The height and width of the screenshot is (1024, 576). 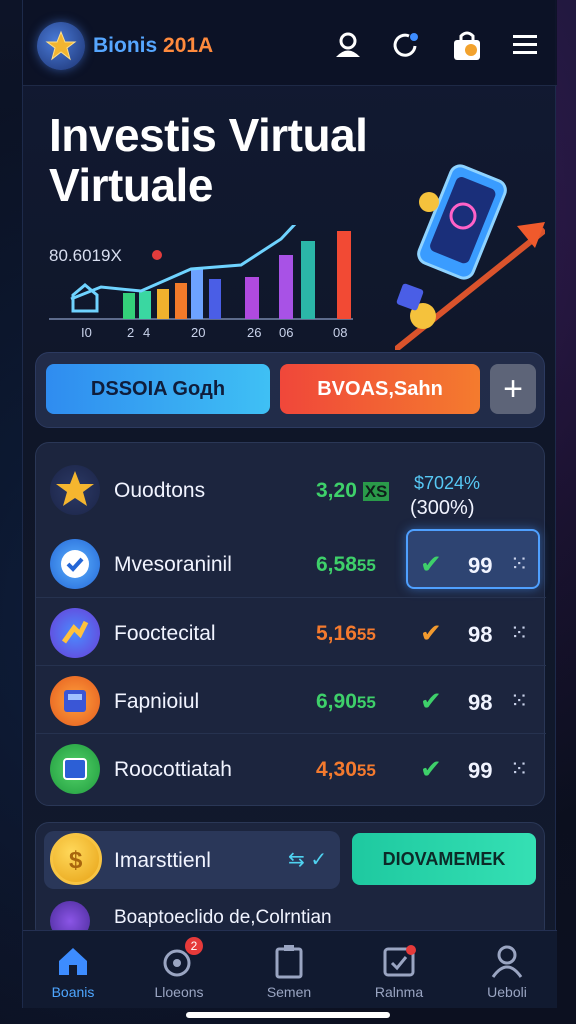 I want to click on shop-icon, so click(x=466, y=45).